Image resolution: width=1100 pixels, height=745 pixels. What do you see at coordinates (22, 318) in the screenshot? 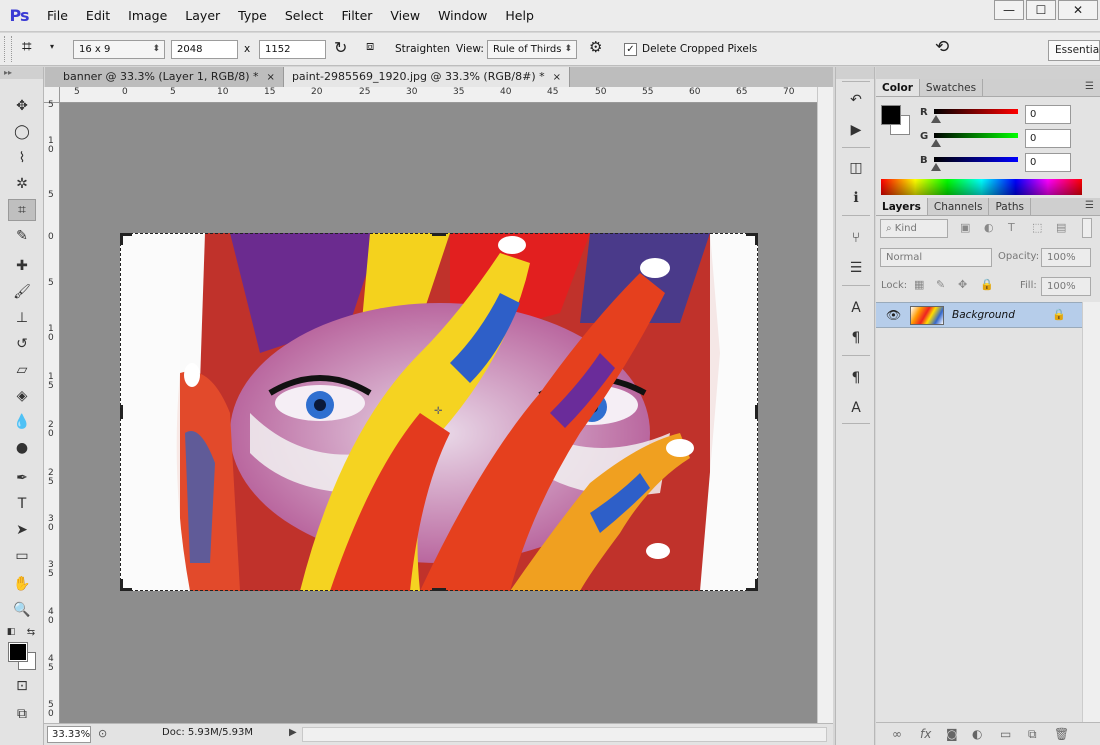
I see `clone-stamp-tool-icon: ⊥` at bounding box center [22, 318].